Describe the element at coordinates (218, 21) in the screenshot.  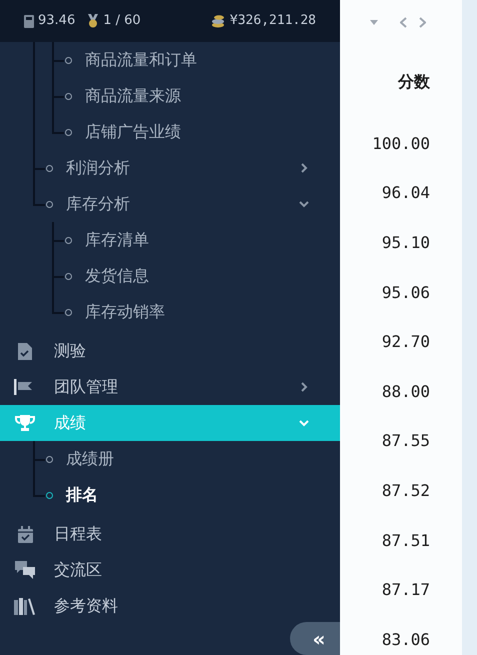
I see `coins-icon` at that location.